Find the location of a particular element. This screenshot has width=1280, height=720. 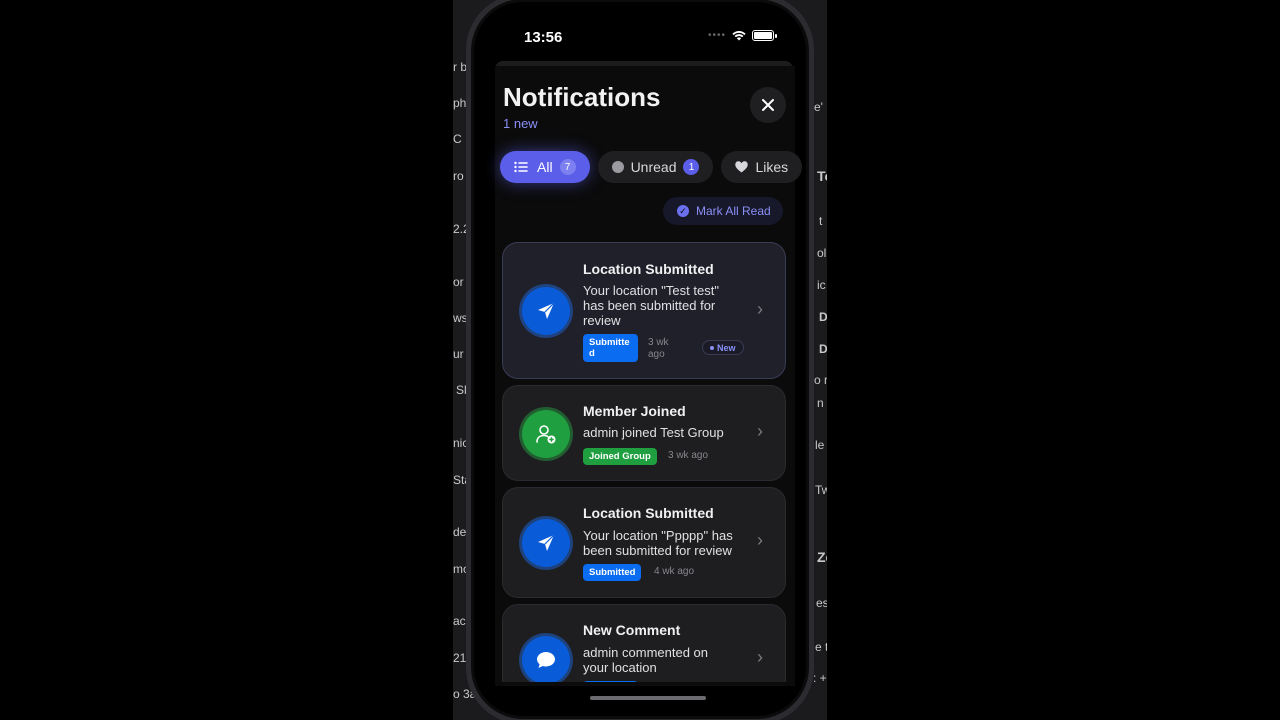

background-text: : + is located at coordinates (820, 678).